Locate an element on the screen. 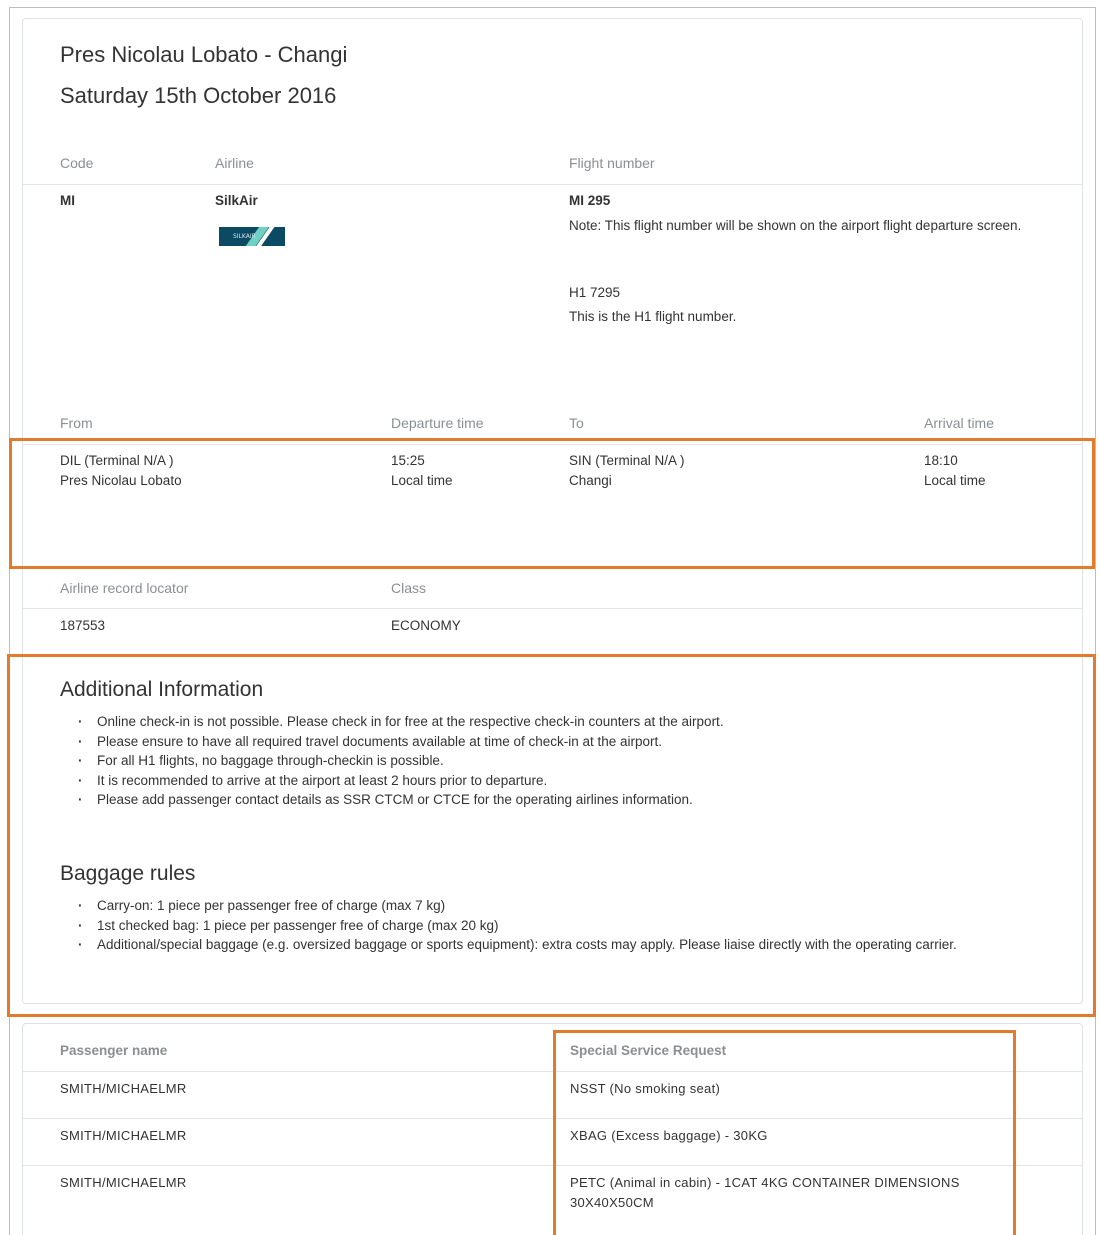  additional-info-title: Additional Information is located at coordinates (162, 689).